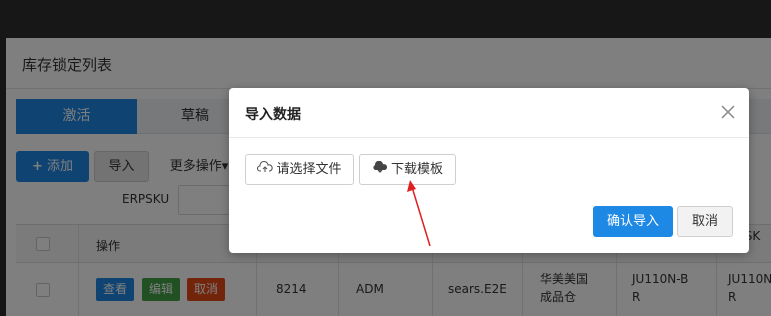  What do you see at coordinates (407, 169) in the screenshot?
I see `download-template-button: 下载模板` at bounding box center [407, 169].